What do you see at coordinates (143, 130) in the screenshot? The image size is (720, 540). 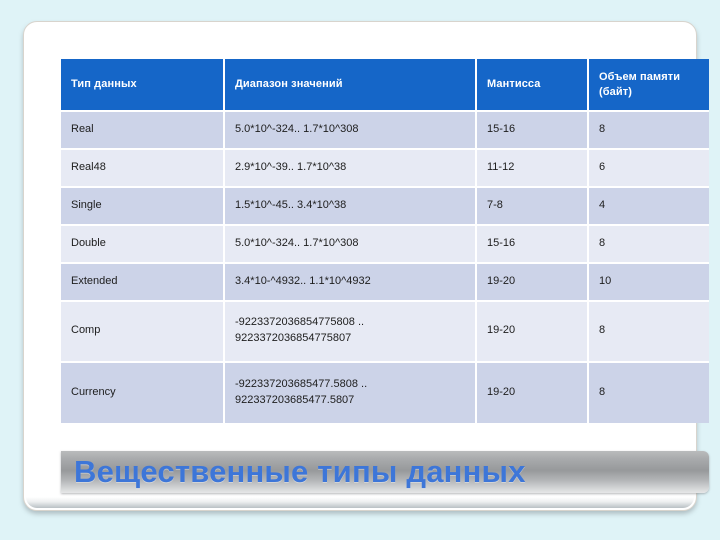 I see `cell-type: Real` at bounding box center [143, 130].